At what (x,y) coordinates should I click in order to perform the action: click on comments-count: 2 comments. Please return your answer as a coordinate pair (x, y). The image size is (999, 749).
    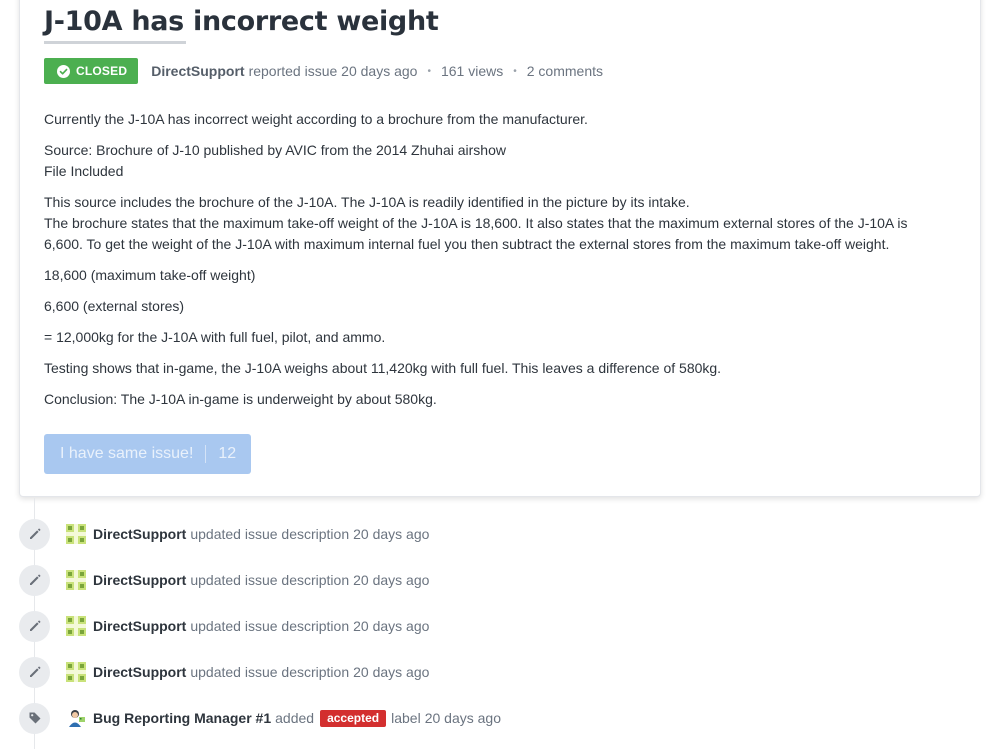
    Looking at the image, I should click on (565, 71).